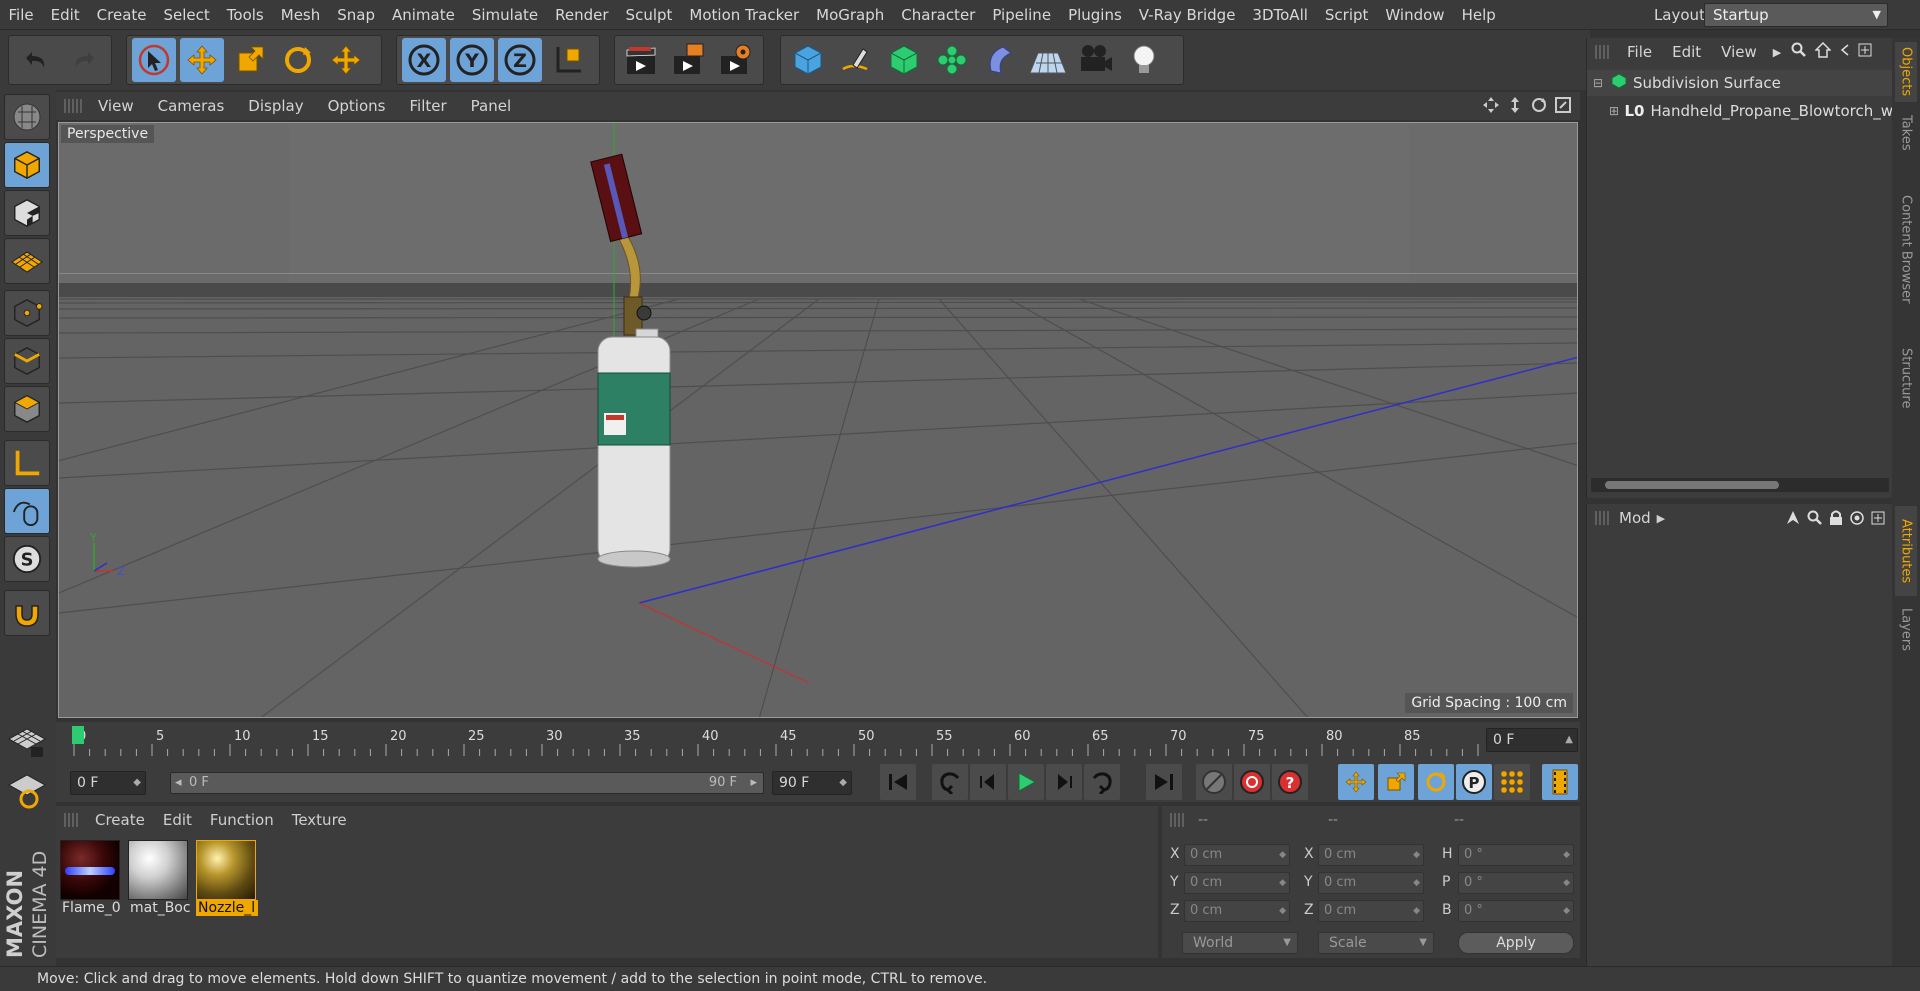  I want to click on undo-button, so click(36, 60).